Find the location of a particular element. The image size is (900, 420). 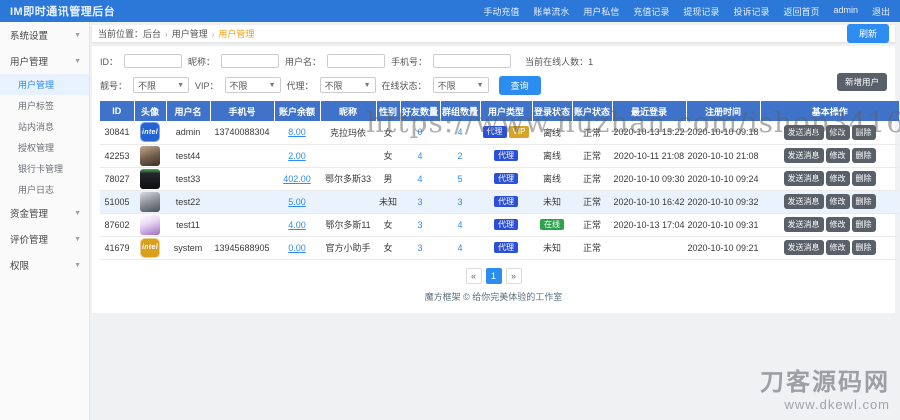

top-nav-link-admin: admin is located at coordinates (845, 11).